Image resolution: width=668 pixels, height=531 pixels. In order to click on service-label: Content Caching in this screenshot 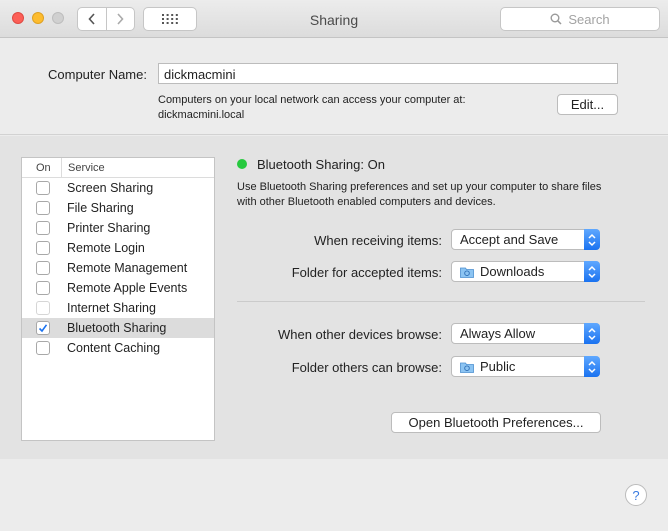, I will do `click(114, 348)`.